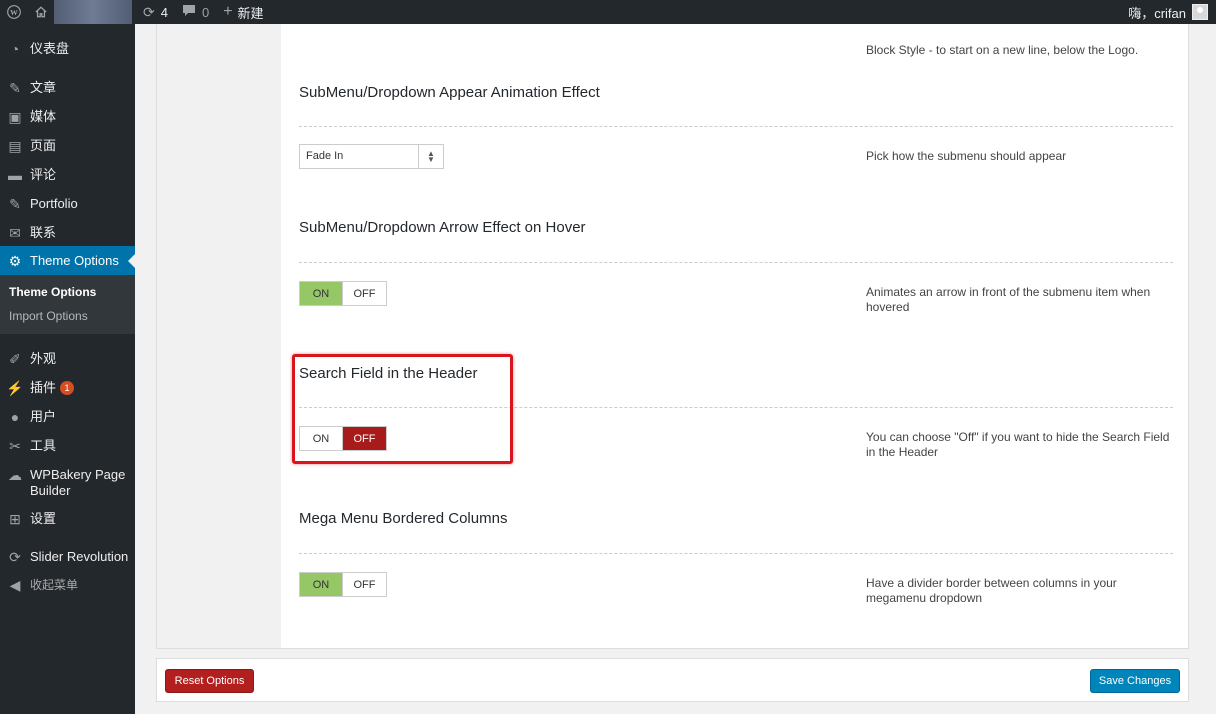 This screenshot has height=714, width=1216. What do you see at coordinates (155, 12) in the screenshot?
I see `updates-link: ⟳ 4` at bounding box center [155, 12].